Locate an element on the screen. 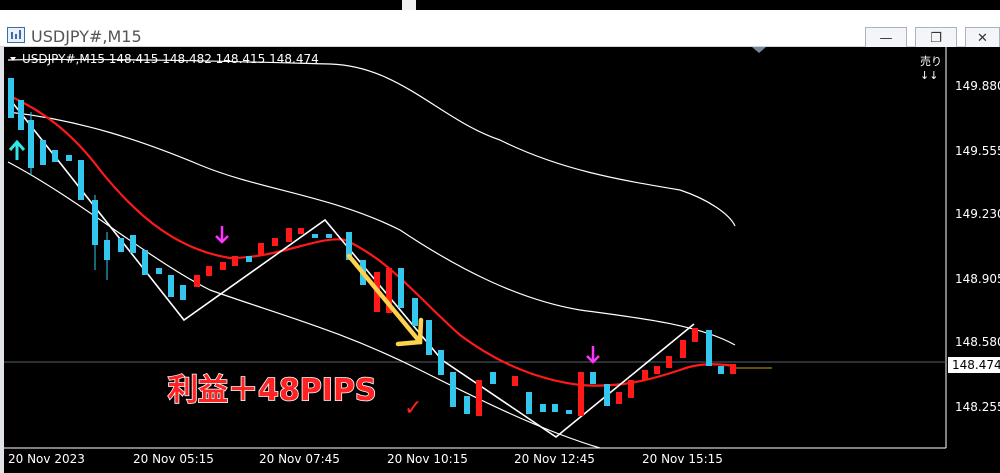 This screenshot has width=1000, height=473. checkmark-icon: ✓ is located at coordinates (413, 408).